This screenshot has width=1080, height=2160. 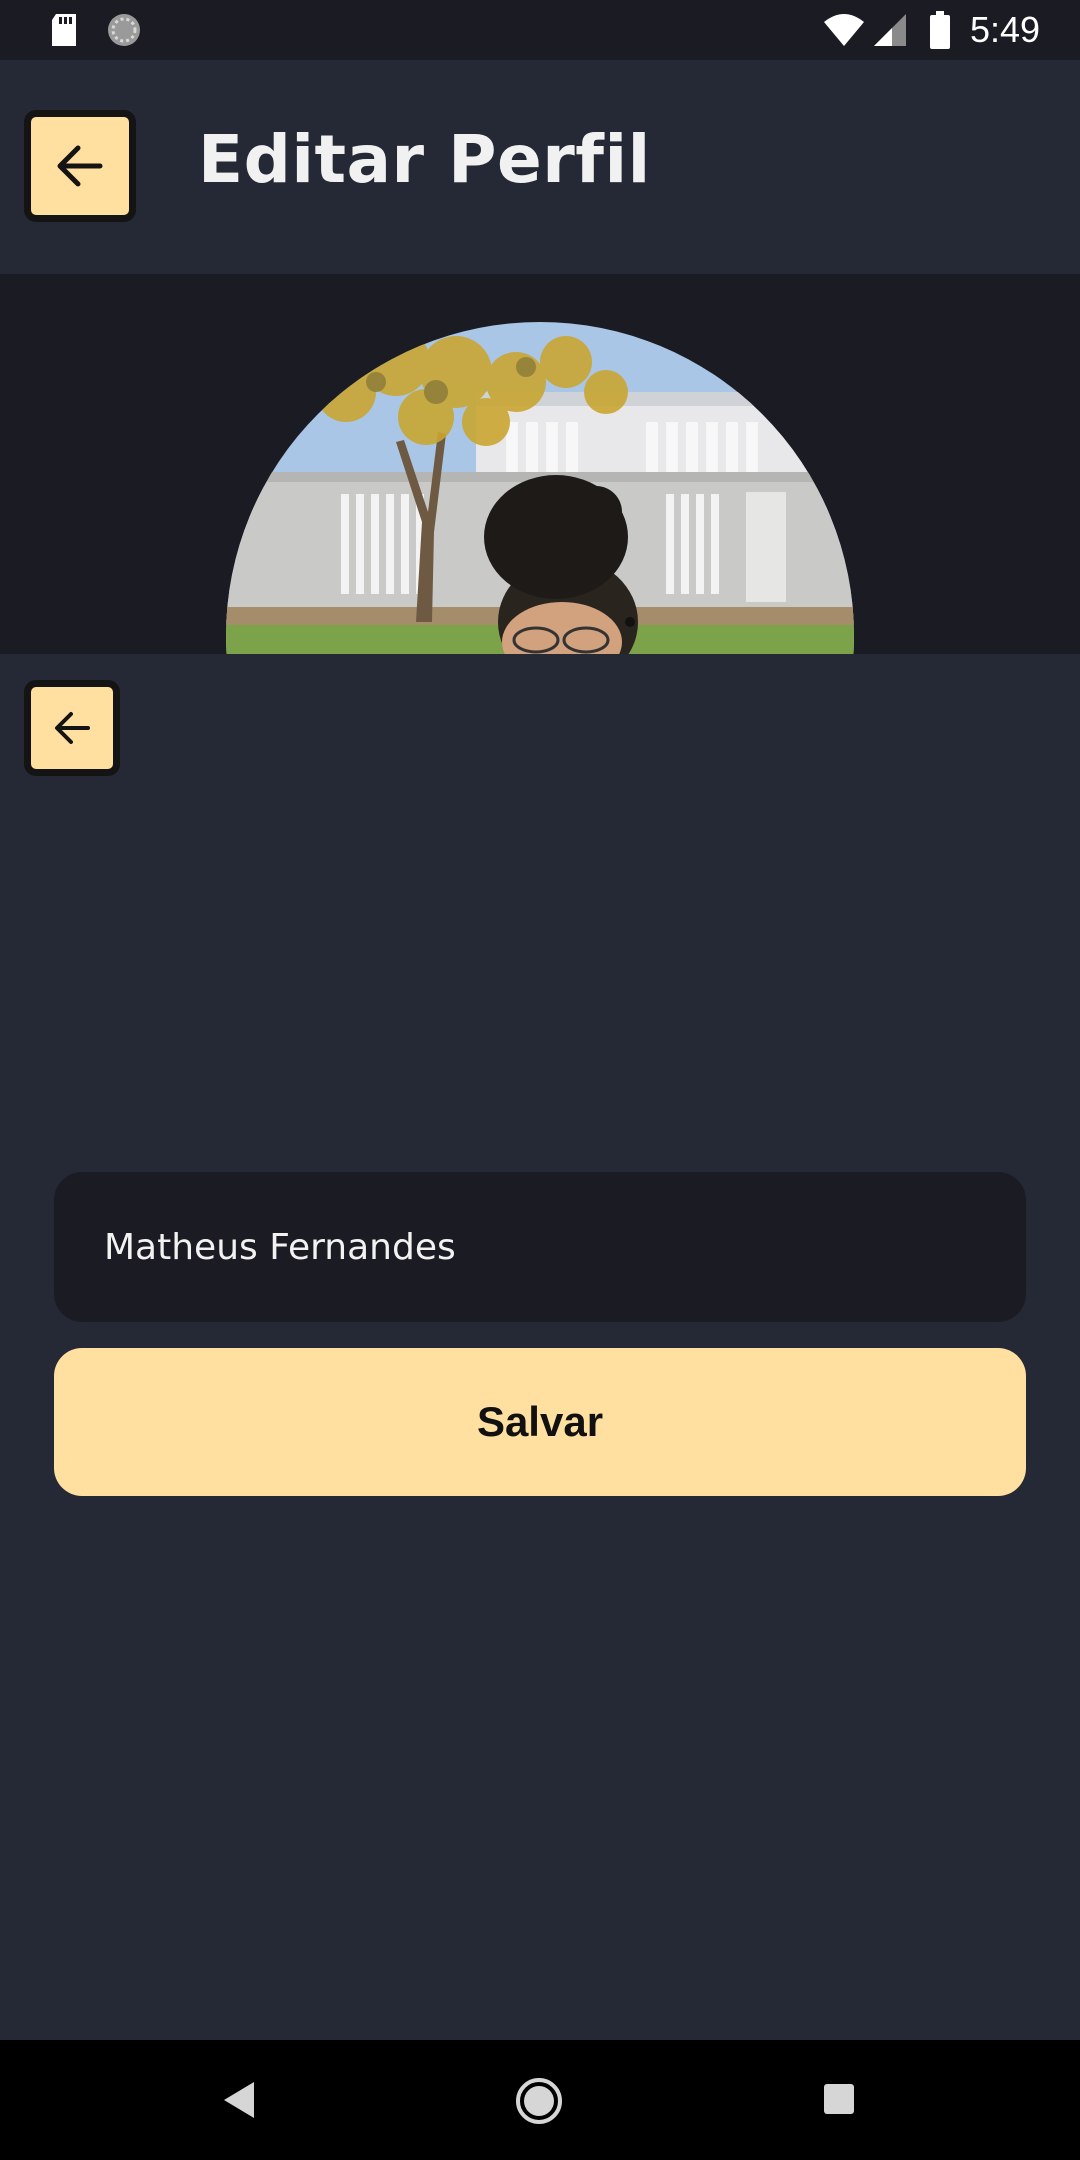 What do you see at coordinates (540, 1422) in the screenshot?
I see `save-button: Salvar` at bounding box center [540, 1422].